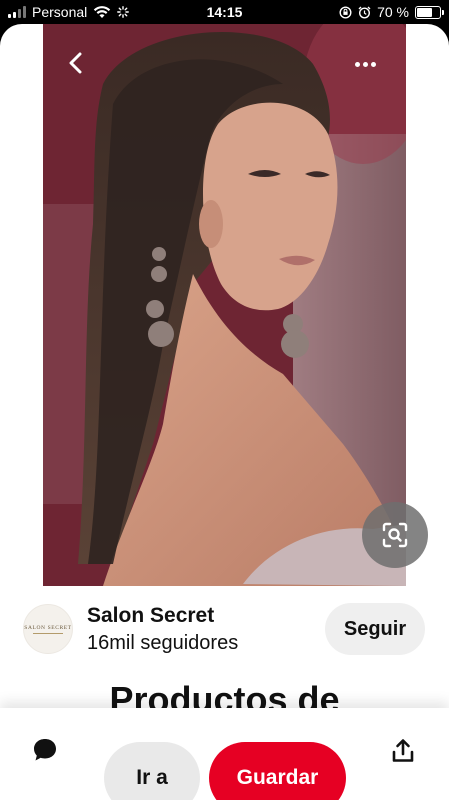 The image size is (449, 800). I want to click on back-button, so click(82, 67).